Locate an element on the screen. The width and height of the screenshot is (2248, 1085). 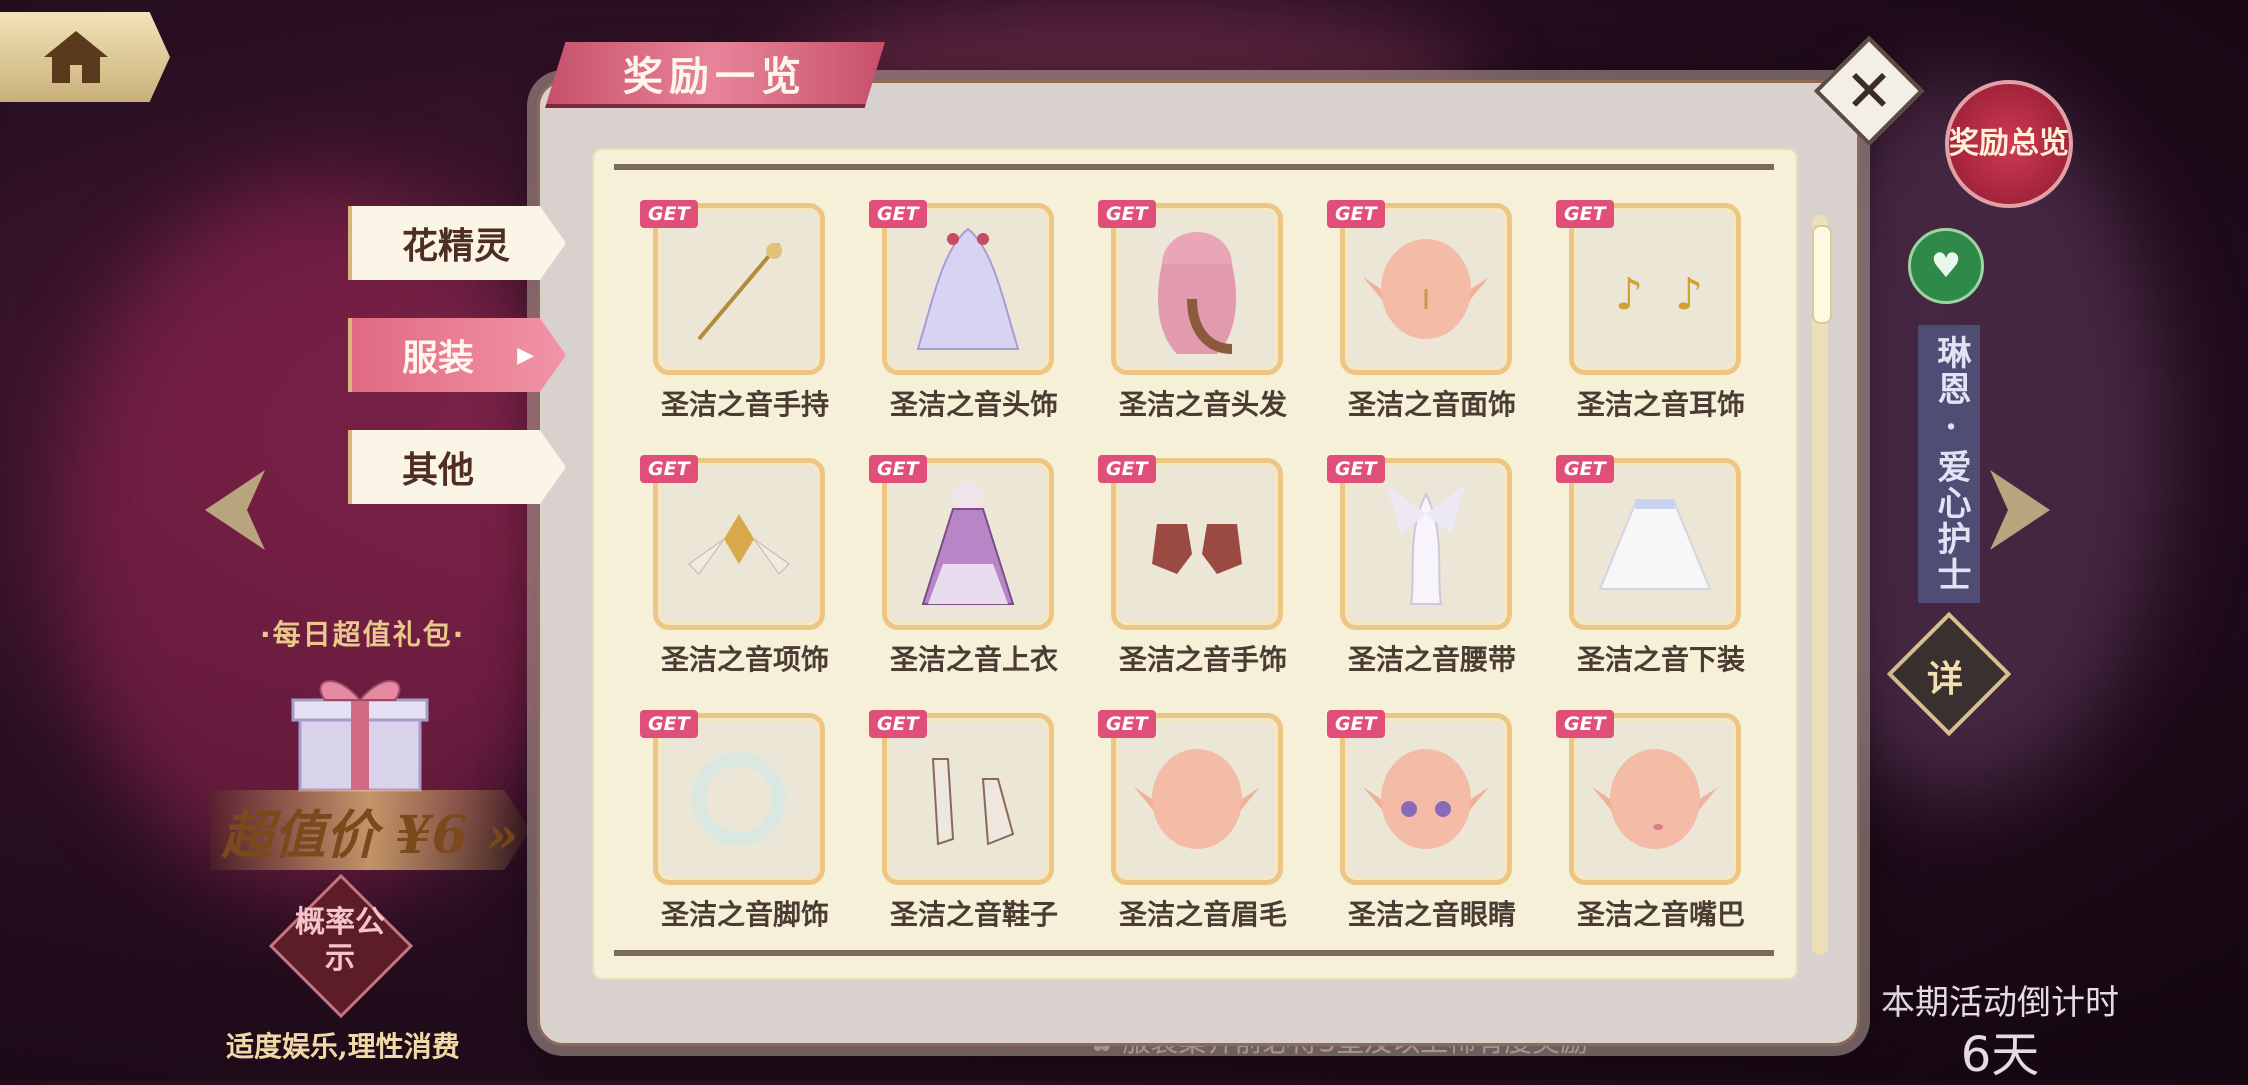
detail-label: 详 is located at coordinates (1944, 679).